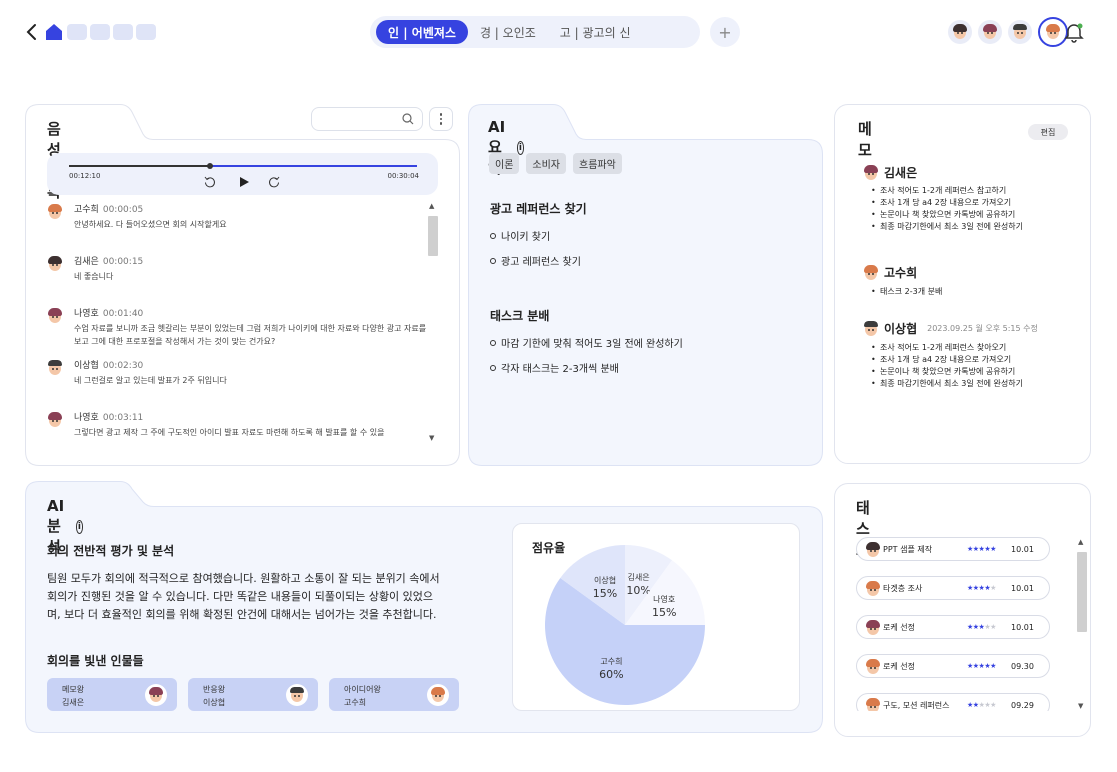 The image size is (1117, 772). I want to click on pie-slice-label: 이상협, so click(605, 580).